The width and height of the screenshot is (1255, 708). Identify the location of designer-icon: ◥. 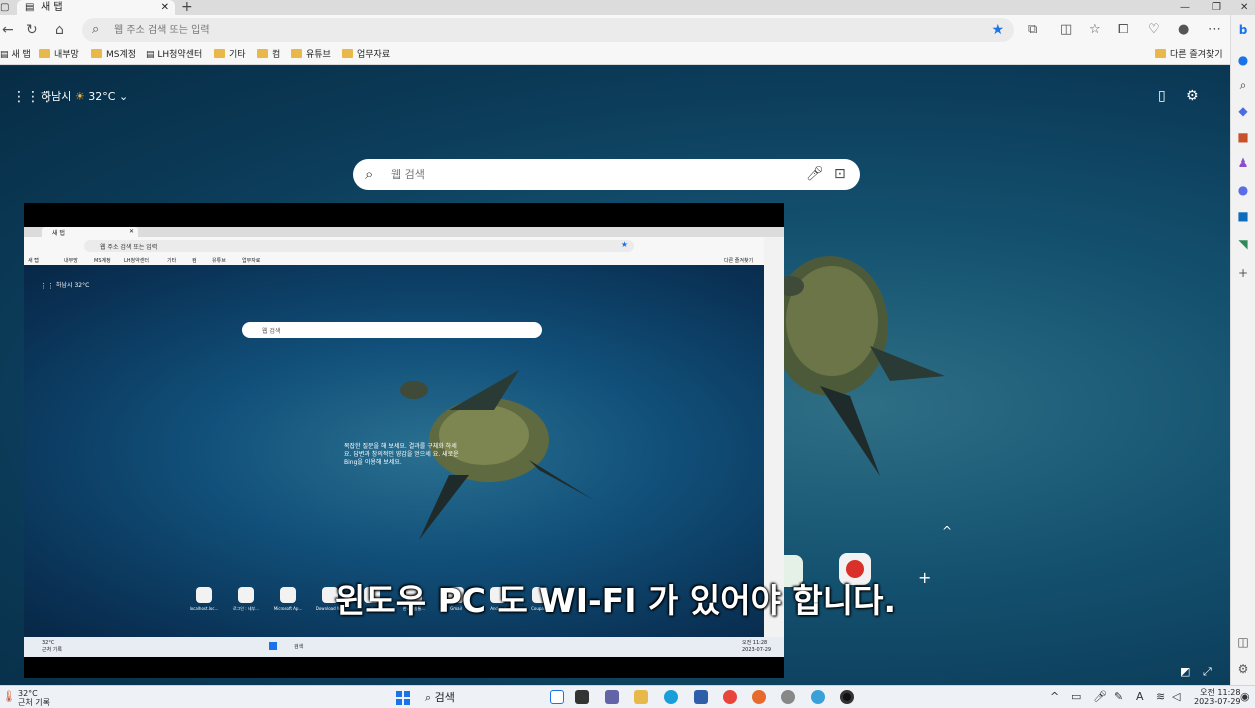
(1243, 244).